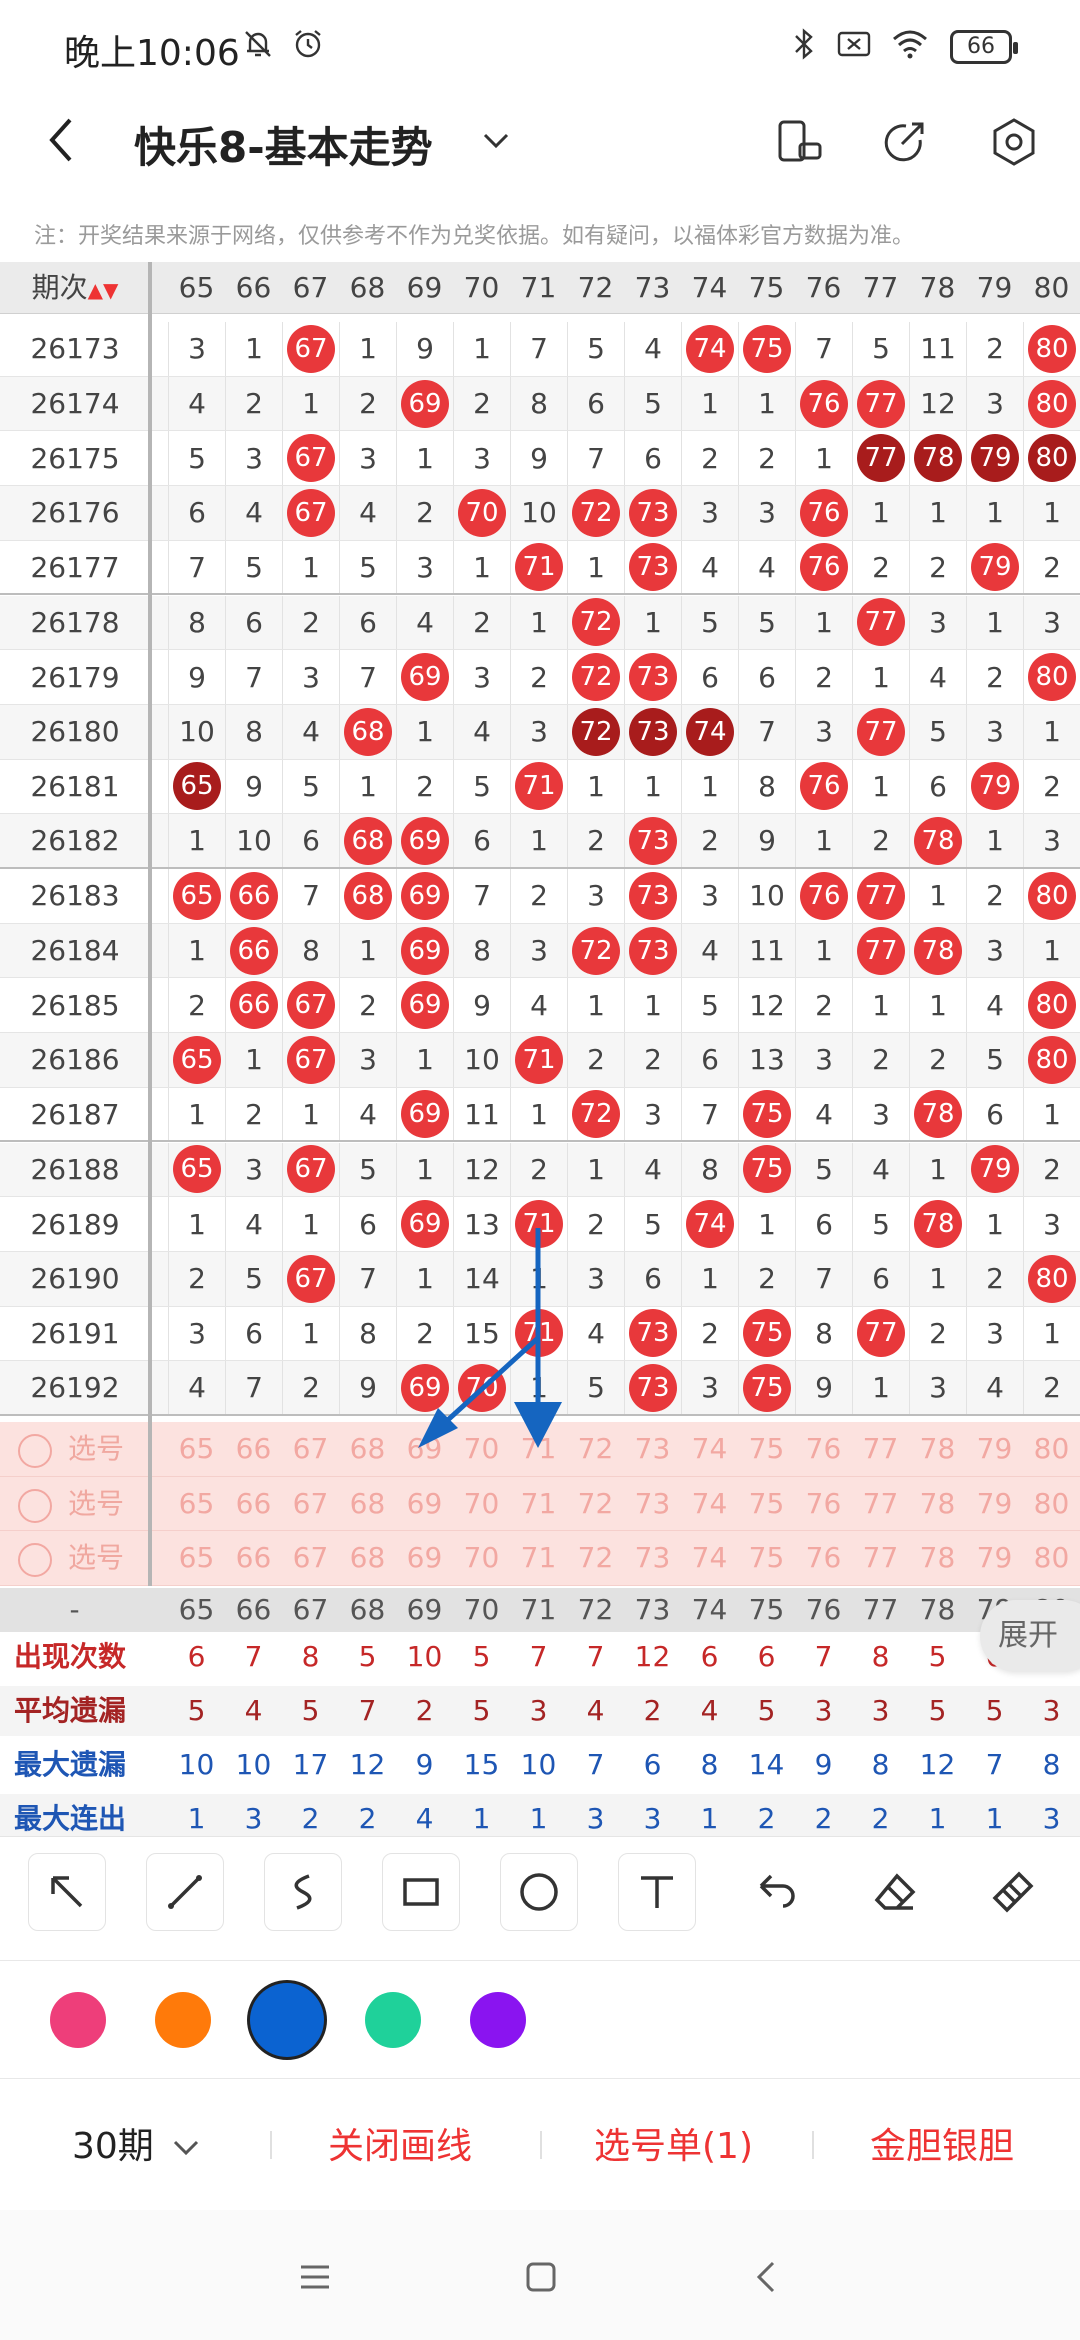  Describe the element at coordinates (541, 2277) in the screenshot. I see `home-nav-button` at that location.